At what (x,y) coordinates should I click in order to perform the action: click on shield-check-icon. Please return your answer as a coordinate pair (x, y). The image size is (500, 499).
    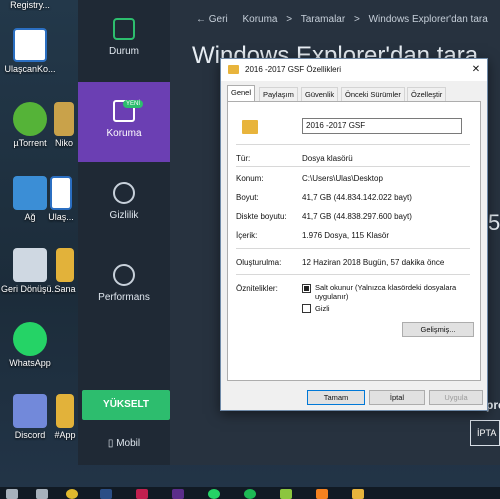
    Looking at the image, I should click on (124, 29).